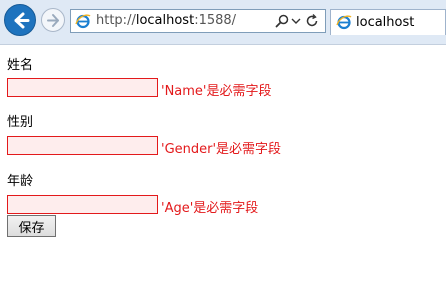 The width and height of the screenshot is (446, 284). I want to click on gender-error-message: 'Gender'是必需字段, so click(221, 149).